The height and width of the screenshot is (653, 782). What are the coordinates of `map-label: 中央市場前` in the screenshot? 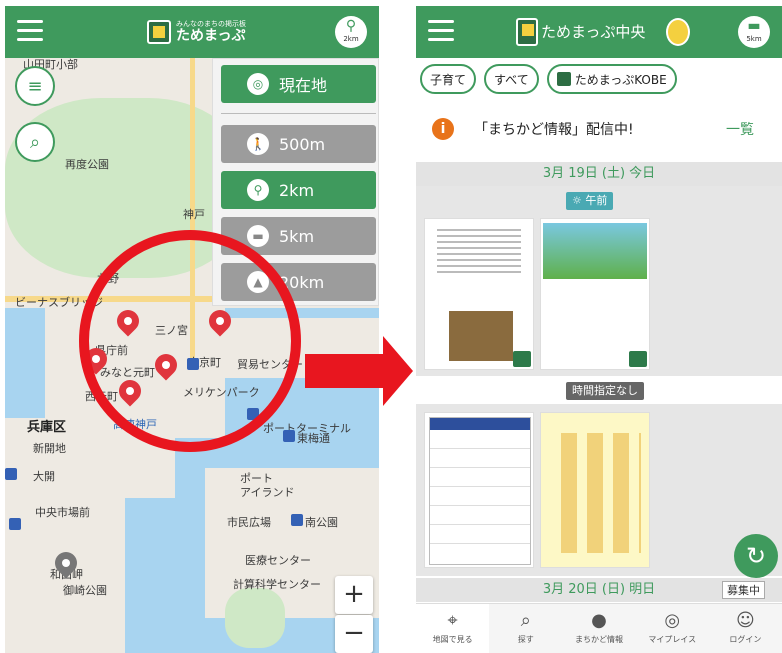 It's located at (62, 512).